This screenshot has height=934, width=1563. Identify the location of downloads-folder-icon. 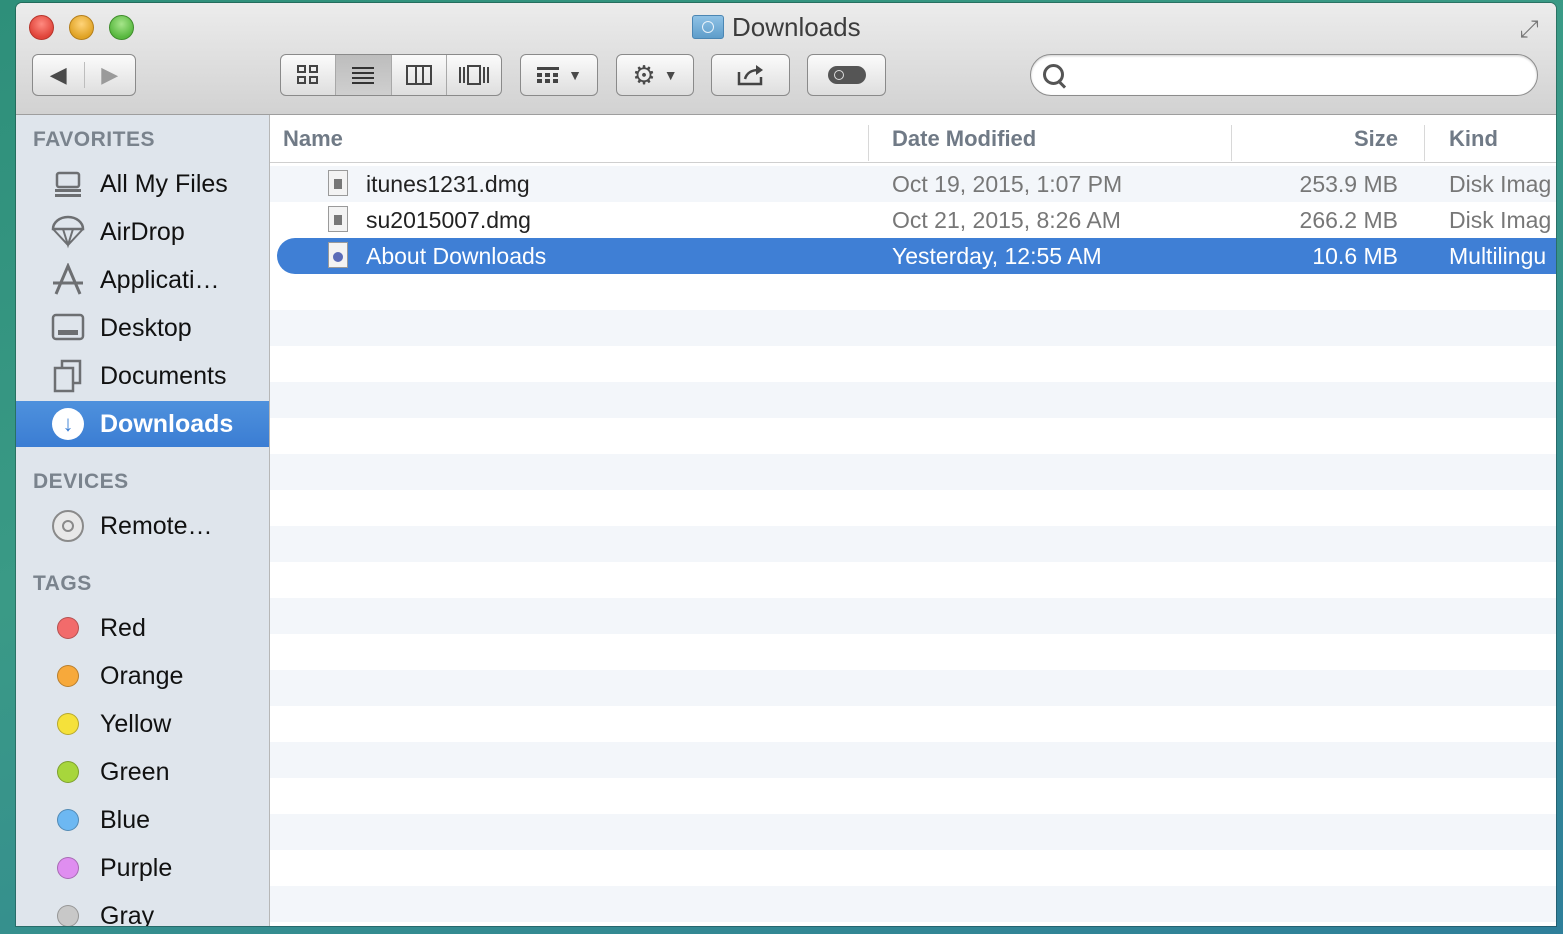
(708, 27).